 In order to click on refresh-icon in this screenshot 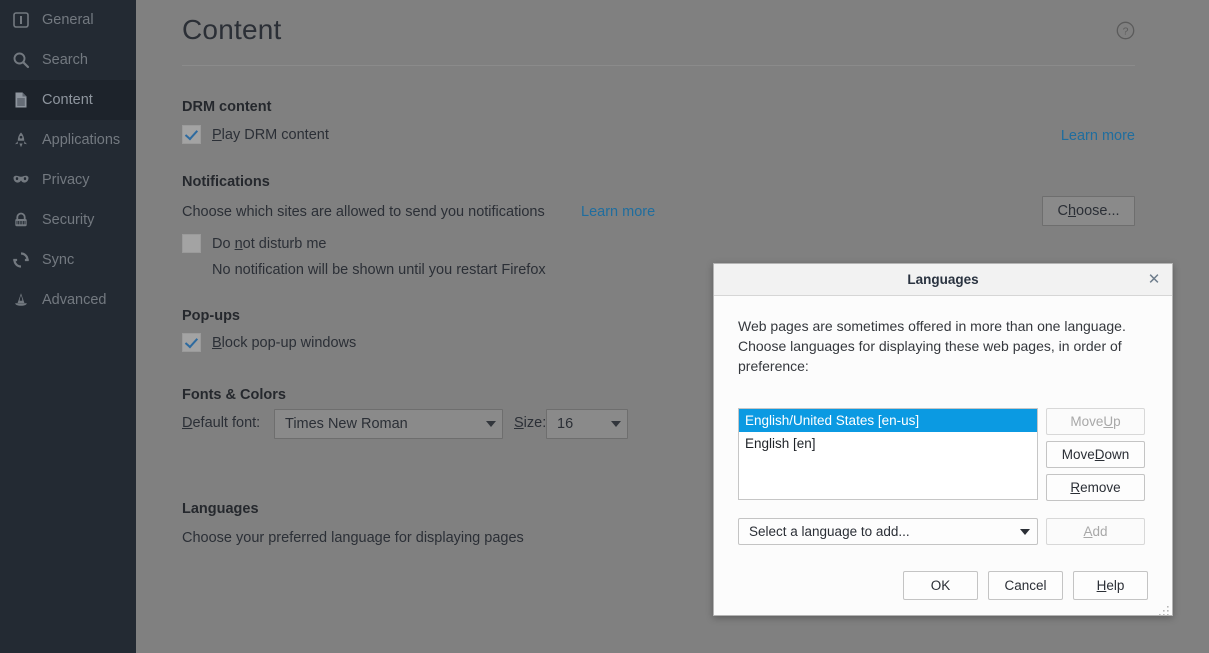, I will do `click(21, 260)`.